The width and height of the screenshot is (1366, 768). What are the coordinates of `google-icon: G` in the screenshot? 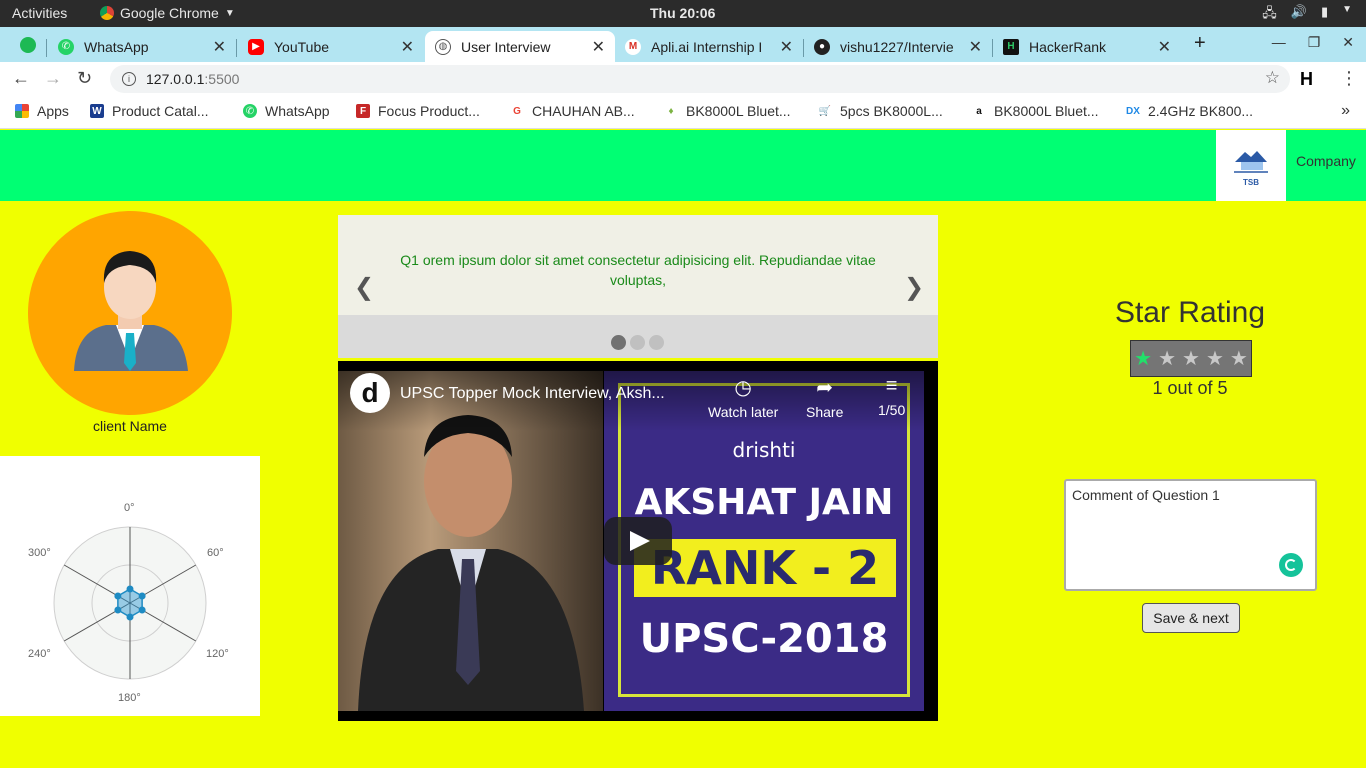 It's located at (517, 111).